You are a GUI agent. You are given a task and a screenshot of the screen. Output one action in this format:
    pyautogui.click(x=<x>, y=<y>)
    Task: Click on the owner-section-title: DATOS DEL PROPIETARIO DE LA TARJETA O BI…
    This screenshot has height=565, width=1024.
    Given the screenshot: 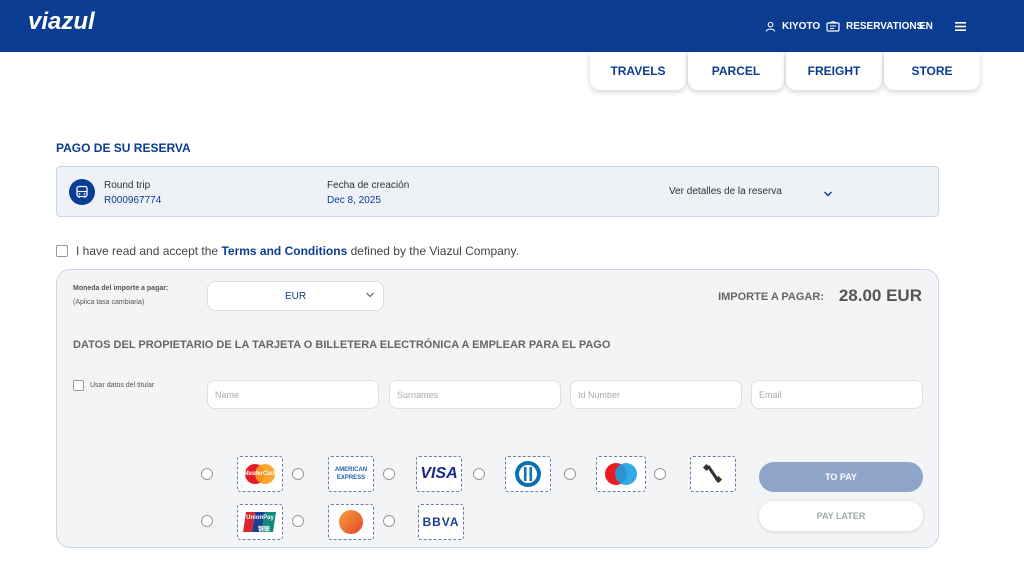 What is the action you would take?
    pyautogui.click(x=342, y=345)
    